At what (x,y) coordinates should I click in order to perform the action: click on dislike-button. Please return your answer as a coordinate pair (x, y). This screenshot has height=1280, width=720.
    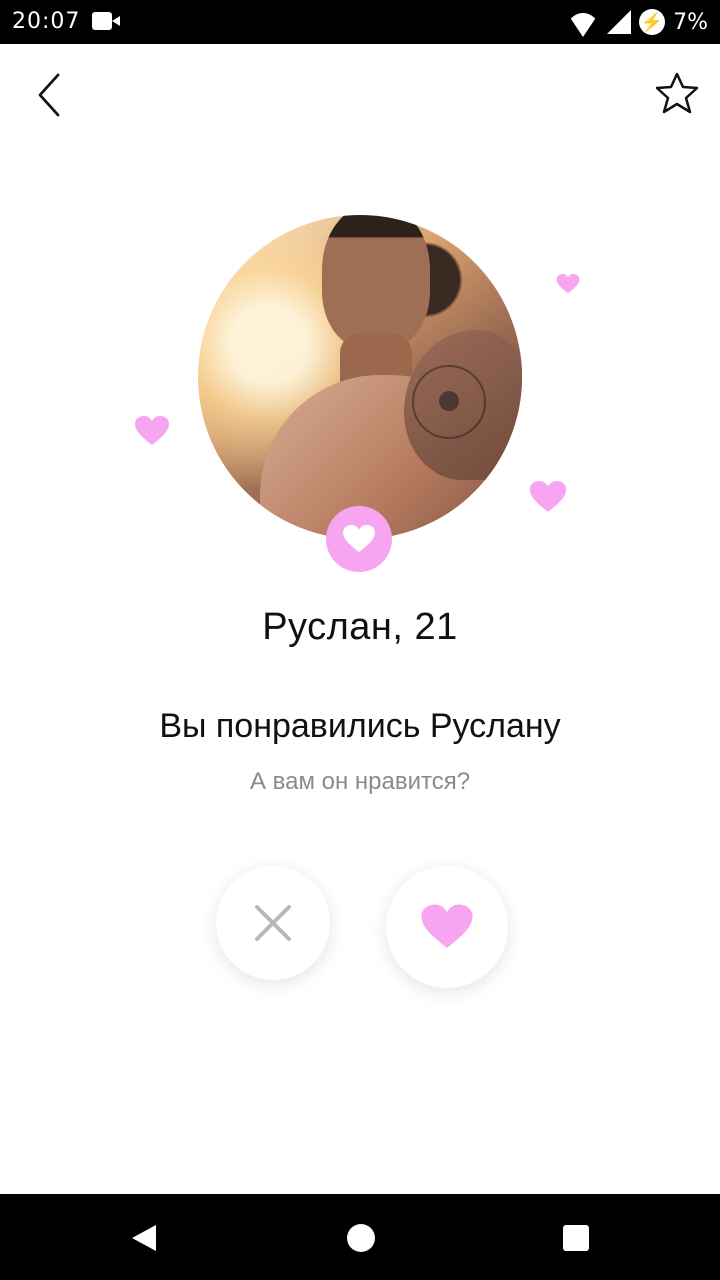
    Looking at the image, I should click on (273, 923).